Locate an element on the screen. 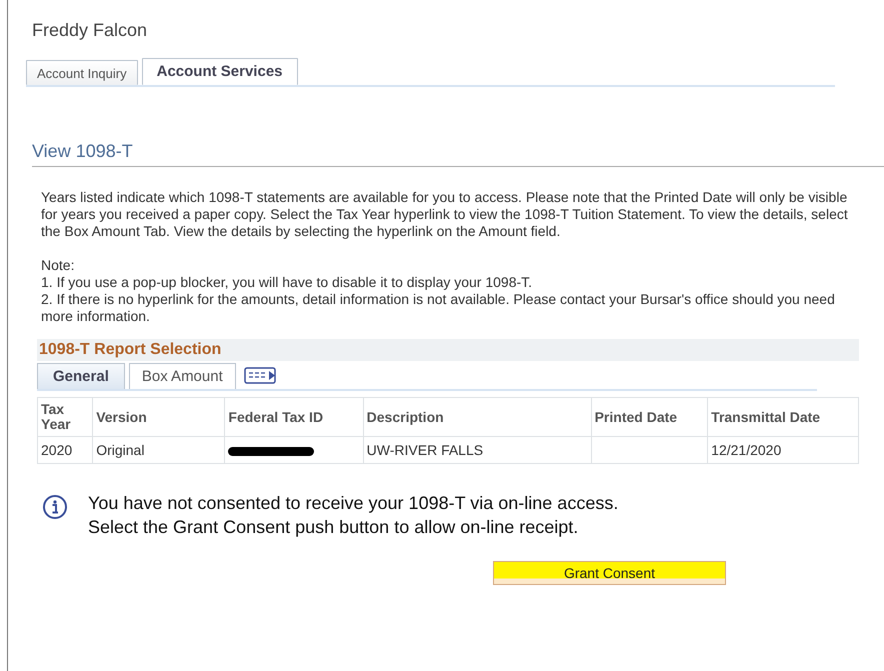 This screenshot has height=671, width=884. column-header: Printed Date is located at coordinates (636, 416).